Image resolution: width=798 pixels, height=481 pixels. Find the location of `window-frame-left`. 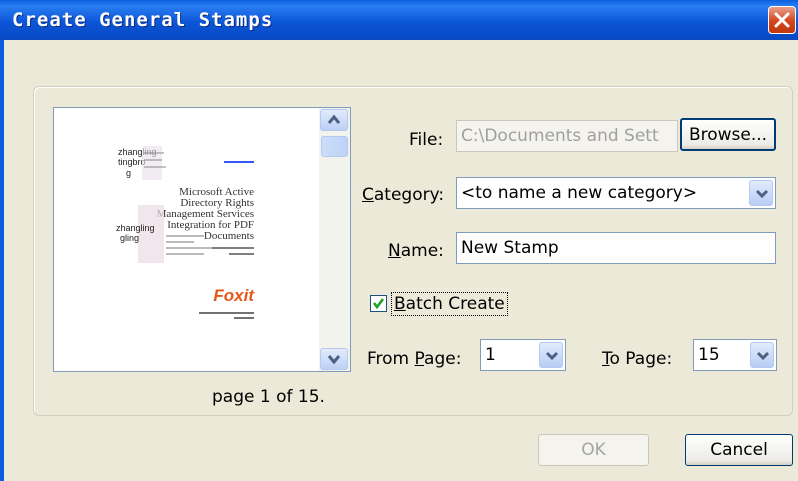

window-frame-left is located at coordinates (2, 260).